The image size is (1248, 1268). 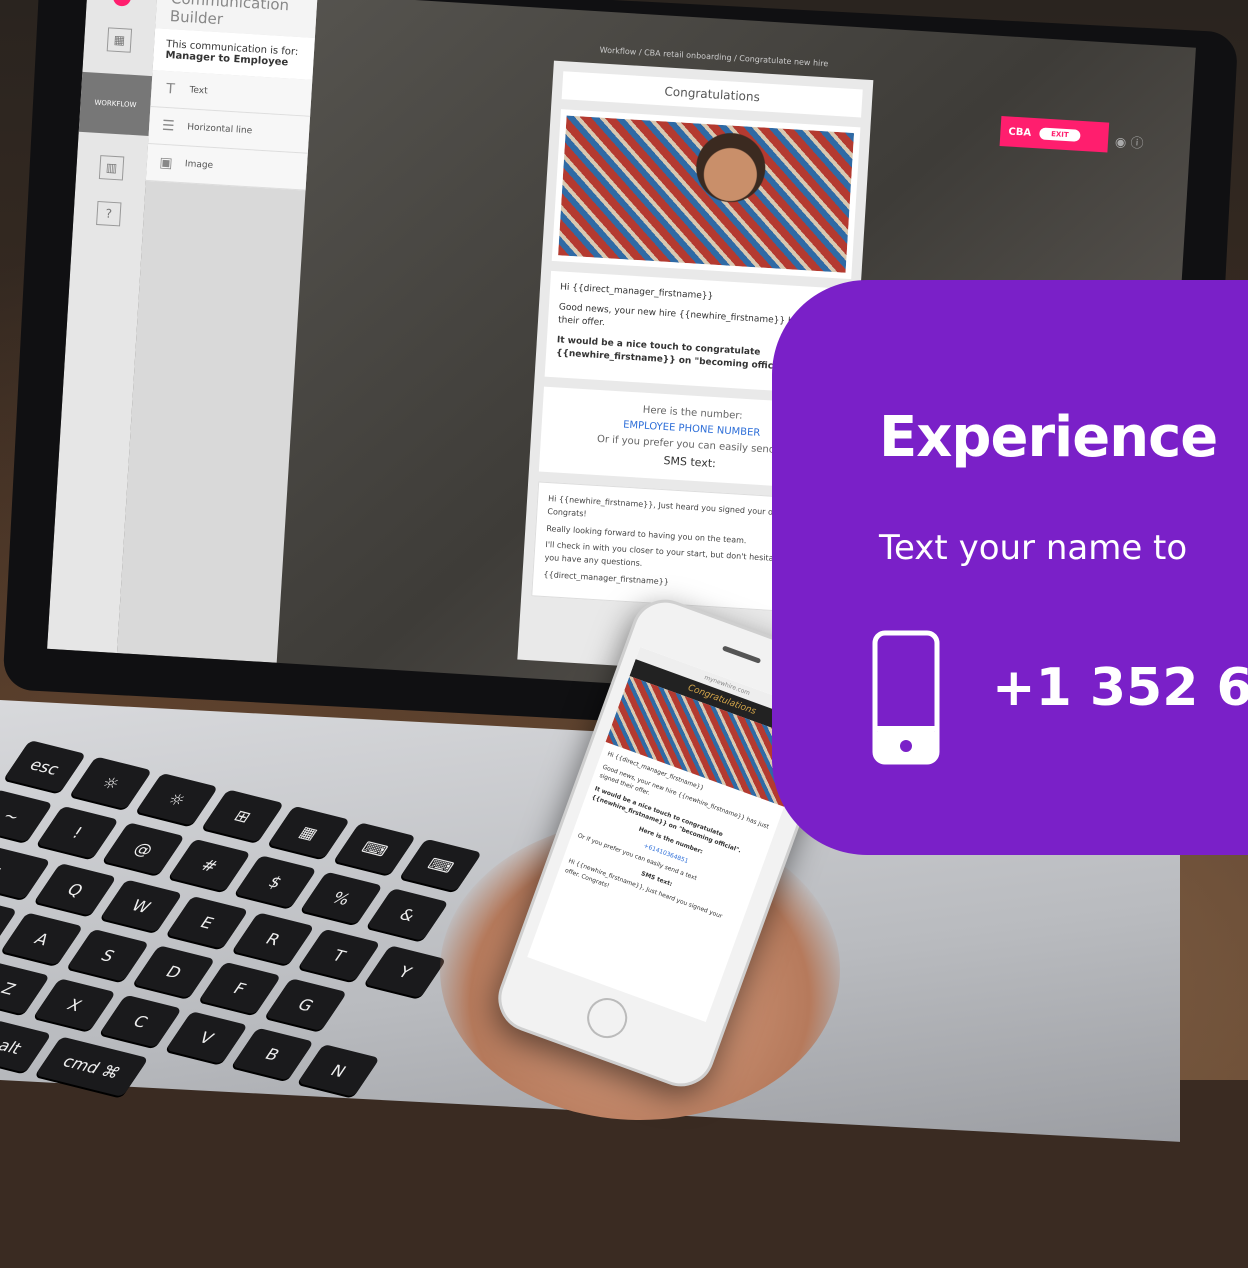 What do you see at coordinates (119, 40) in the screenshot?
I see `grid-icon: ▦` at bounding box center [119, 40].